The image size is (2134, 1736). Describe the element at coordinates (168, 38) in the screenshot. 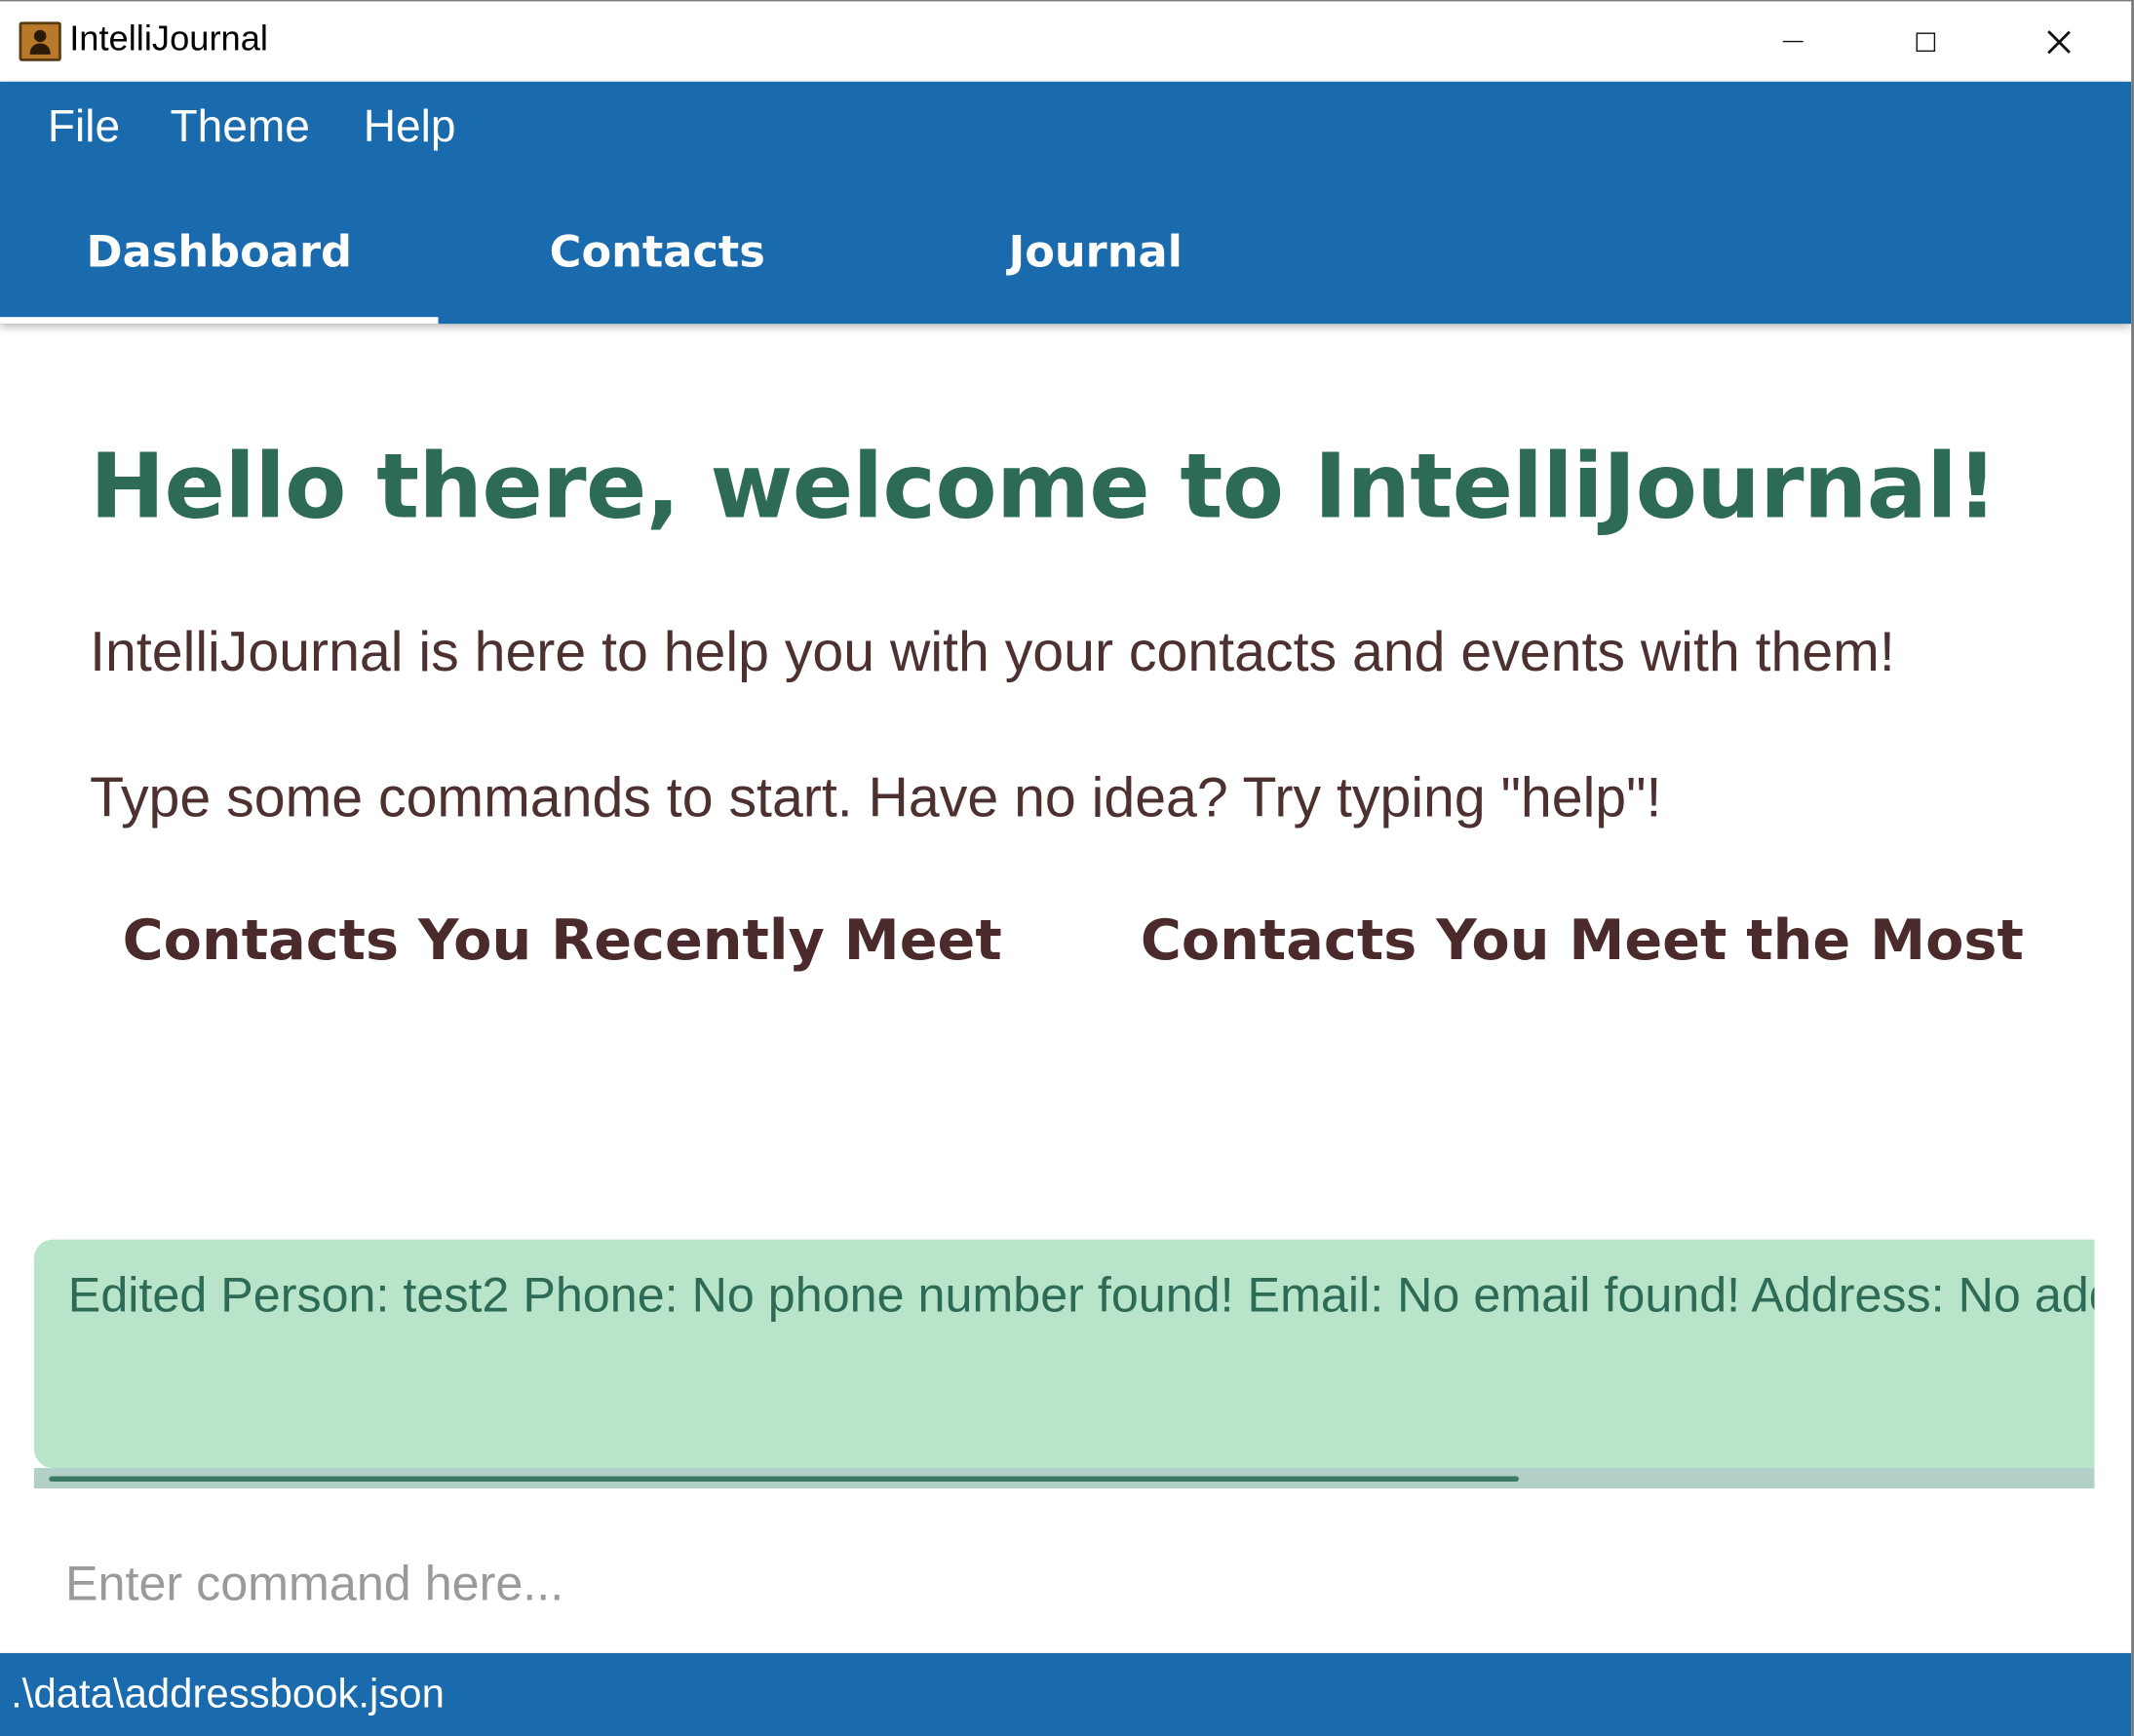

I see `window-title: IntelliJournal` at that location.